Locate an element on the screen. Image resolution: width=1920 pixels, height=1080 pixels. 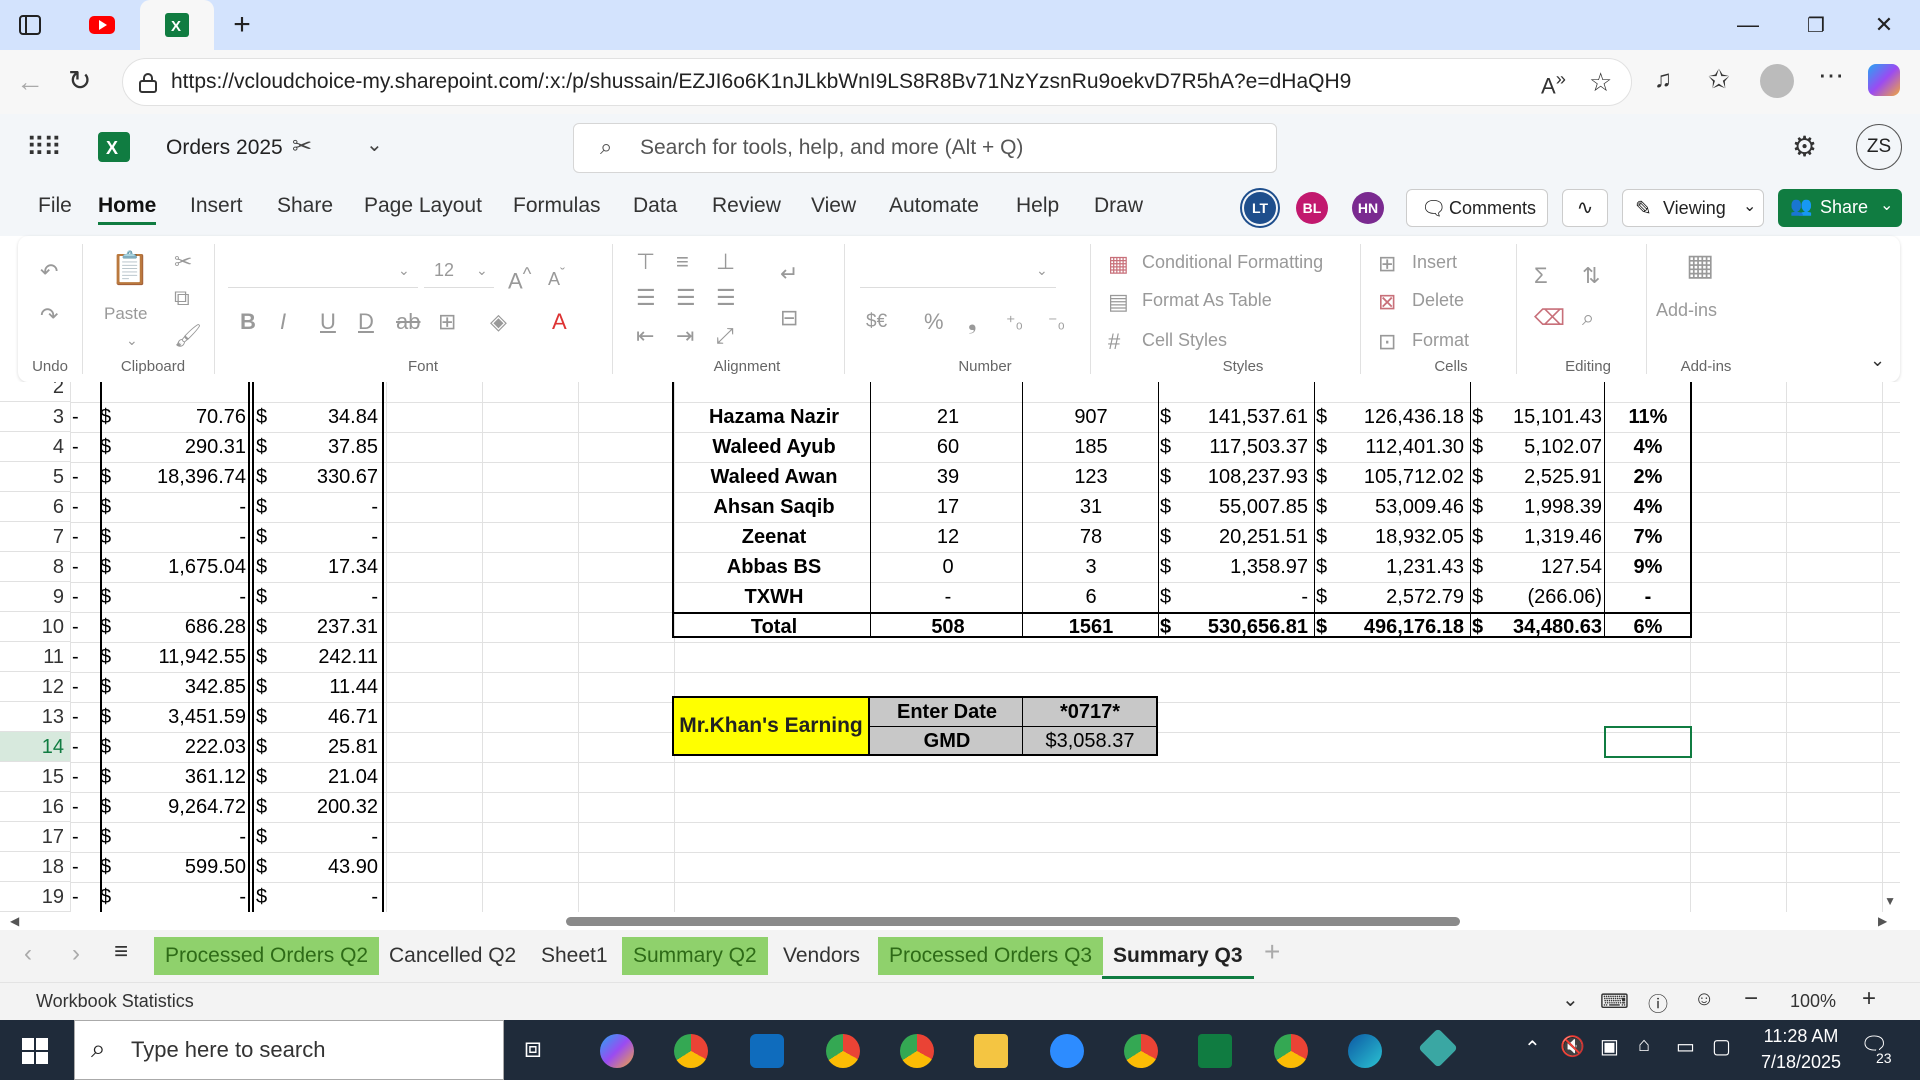
tab-home: Home is located at coordinates (127, 209).